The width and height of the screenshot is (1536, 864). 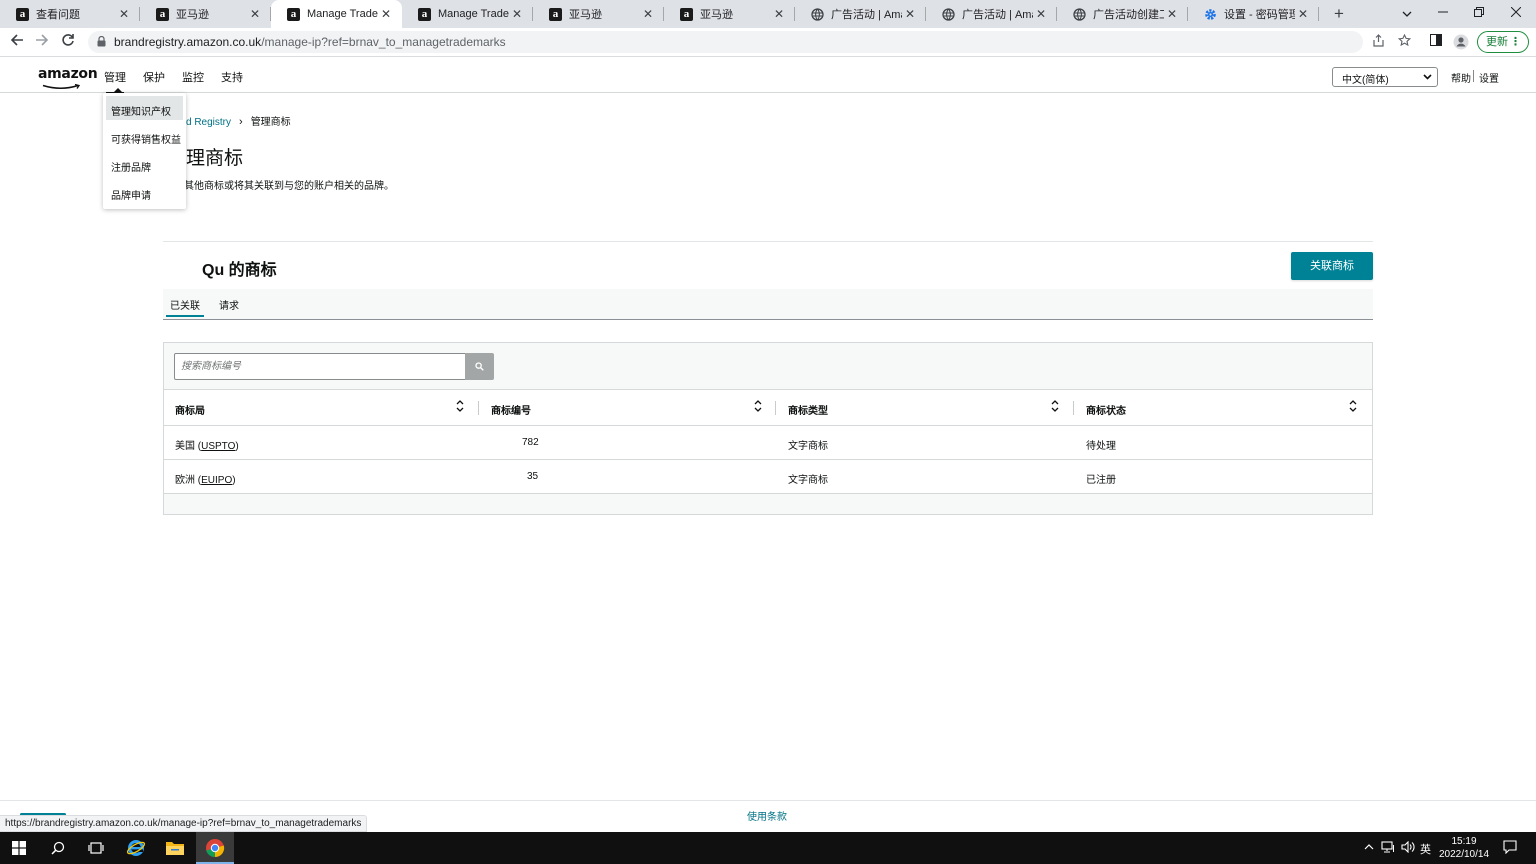 What do you see at coordinates (1464, 854) in the screenshot?
I see `clock-date: 2022/10/14` at bounding box center [1464, 854].